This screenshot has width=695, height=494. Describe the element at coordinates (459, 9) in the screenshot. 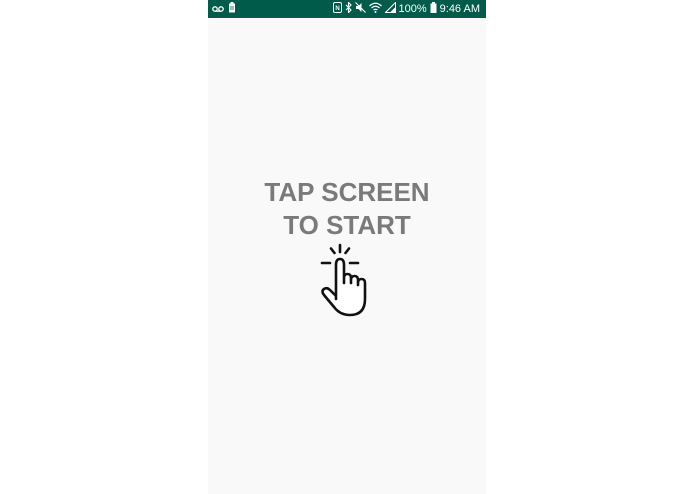

I see `clock: 9:46 AM` at that location.